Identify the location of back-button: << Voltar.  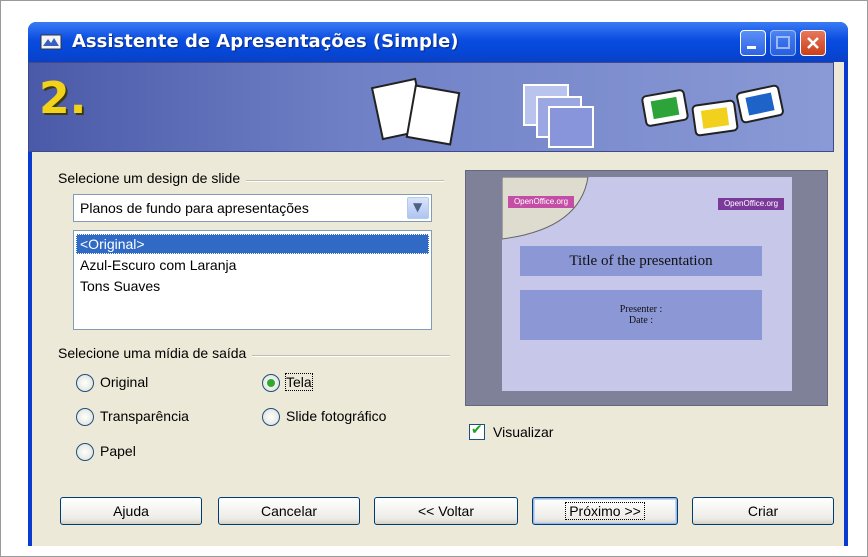
(446, 511).